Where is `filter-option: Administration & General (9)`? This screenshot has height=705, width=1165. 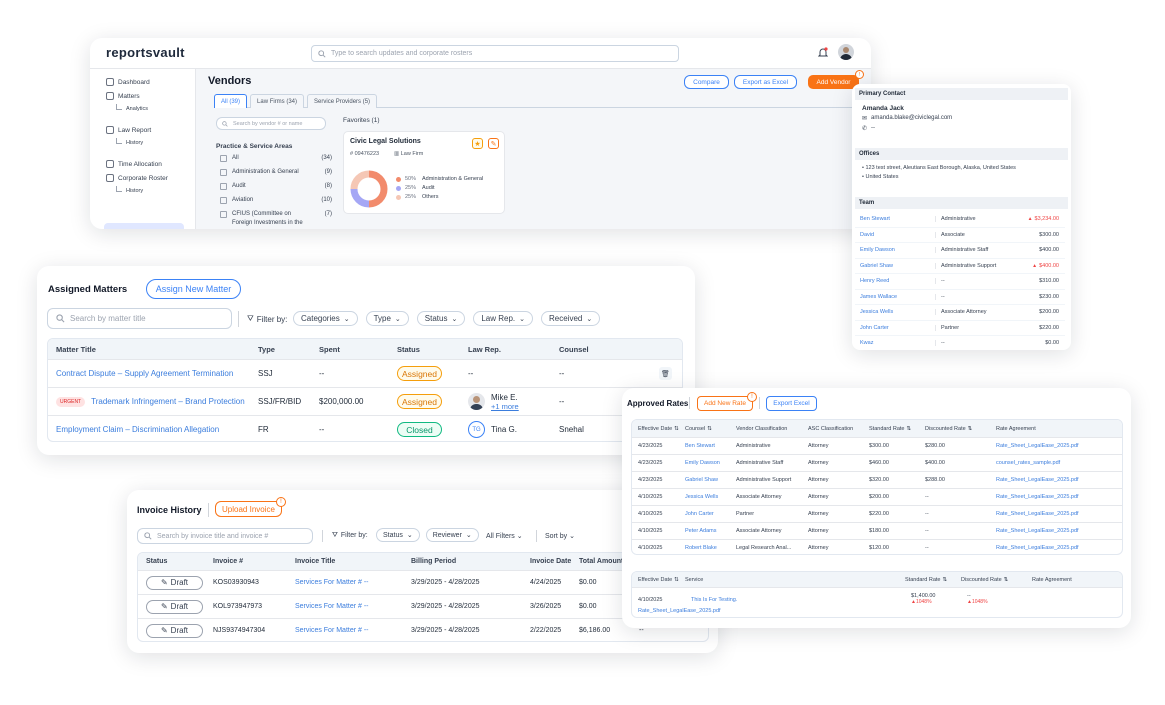
filter-option: Administration & General (9) is located at coordinates (276, 173).